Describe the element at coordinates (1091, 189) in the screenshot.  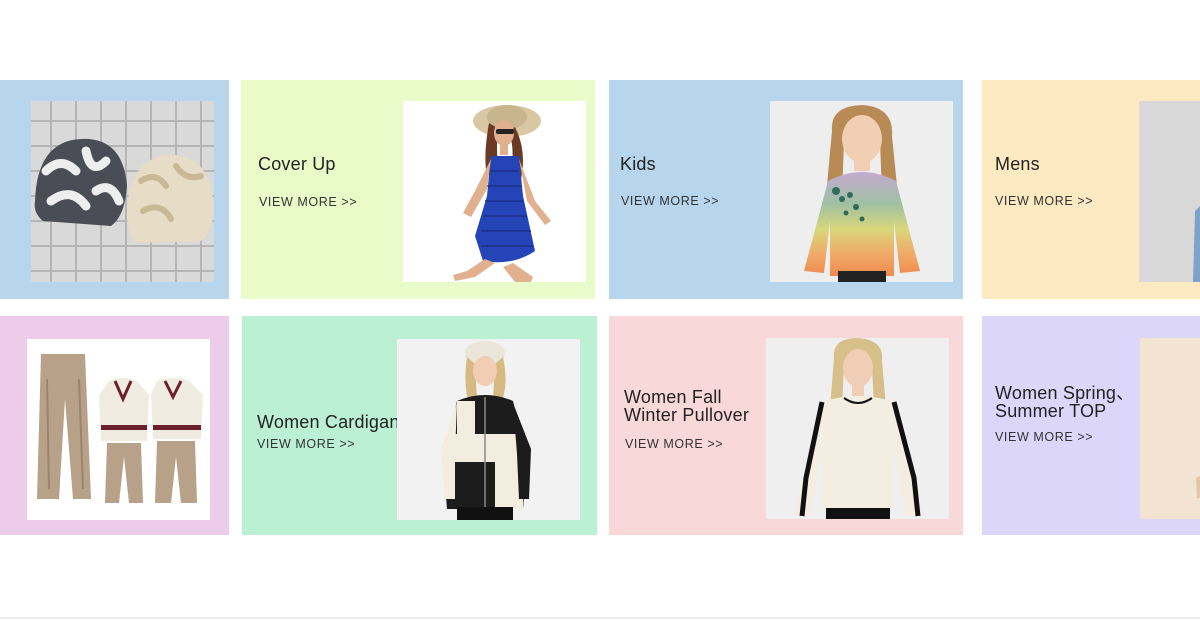
I see `category-card-mens: Mens VIEW MORE >>` at that location.